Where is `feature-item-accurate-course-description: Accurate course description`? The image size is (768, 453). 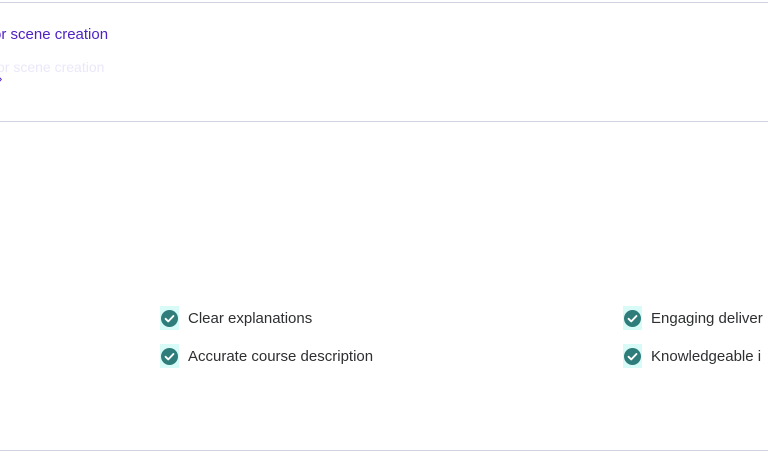
feature-item-accurate-course-description: Accurate course description is located at coordinates (266, 356).